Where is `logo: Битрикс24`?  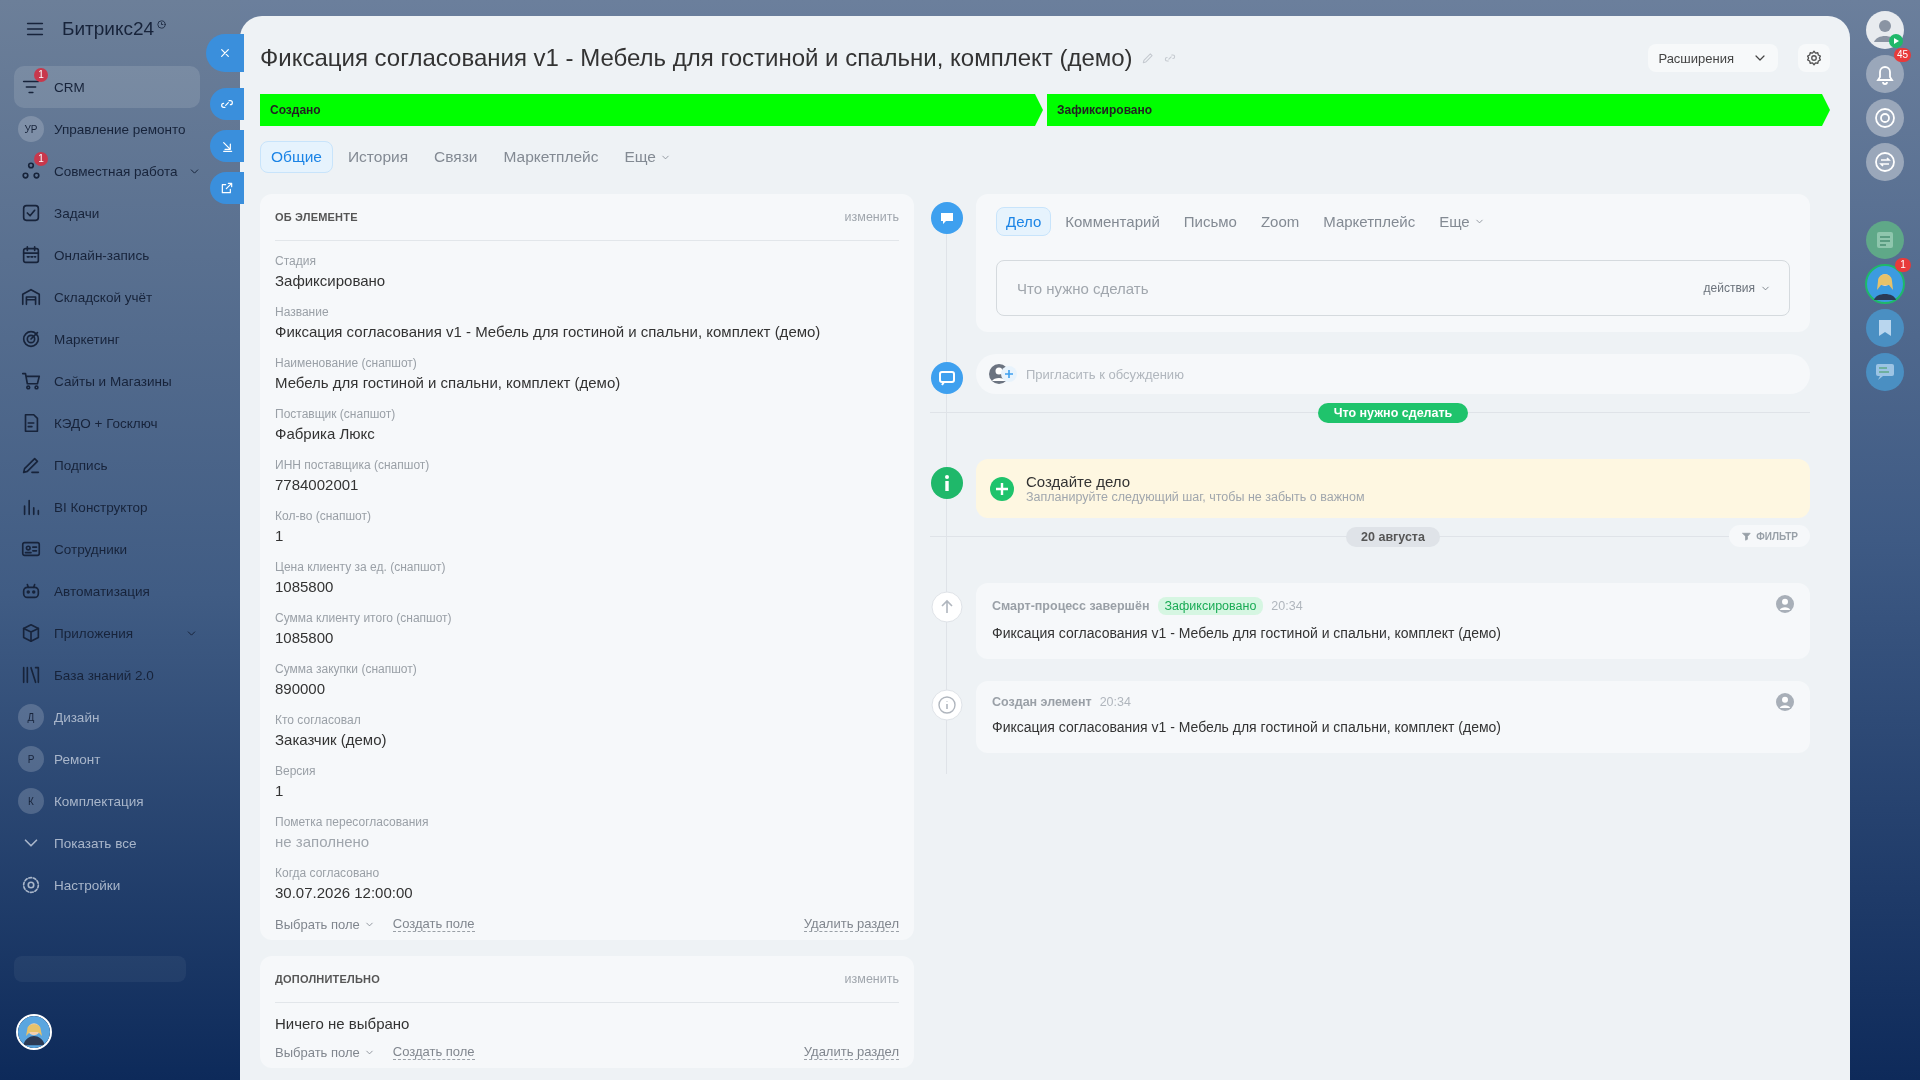 logo: Битрикс24 is located at coordinates (108, 29).